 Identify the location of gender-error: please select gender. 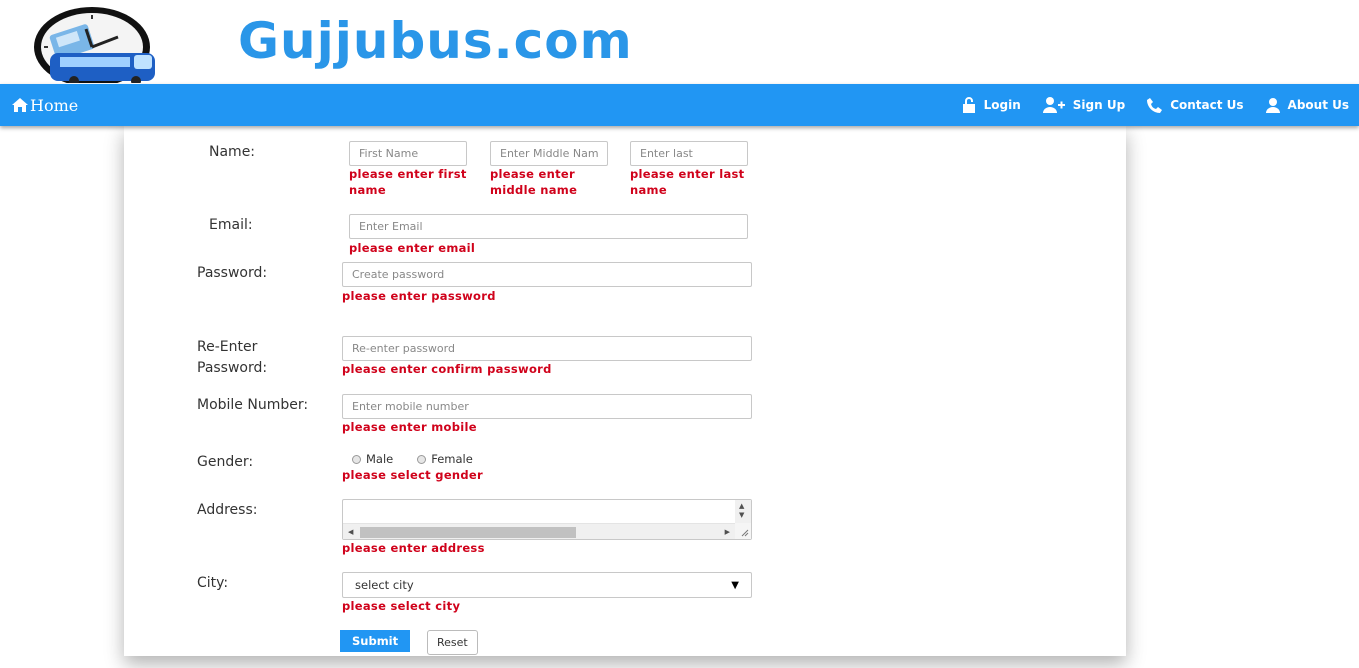
(413, 475).